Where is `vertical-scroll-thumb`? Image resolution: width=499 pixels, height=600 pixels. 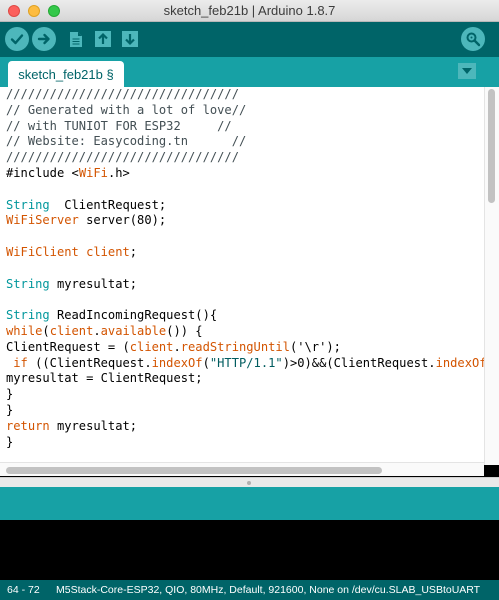 vertical-scroll-thumb is located at coordinates (491, 146).